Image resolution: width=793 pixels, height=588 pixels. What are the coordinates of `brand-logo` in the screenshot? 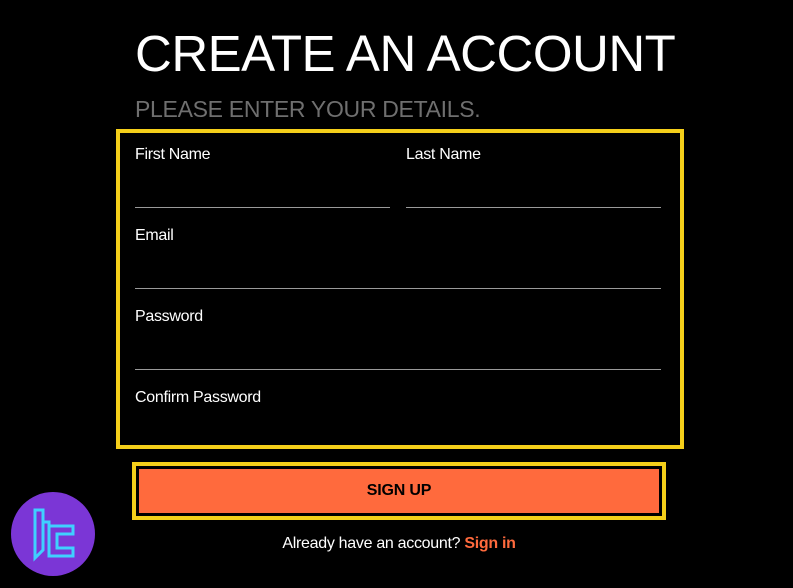 It's located at (53, 534).